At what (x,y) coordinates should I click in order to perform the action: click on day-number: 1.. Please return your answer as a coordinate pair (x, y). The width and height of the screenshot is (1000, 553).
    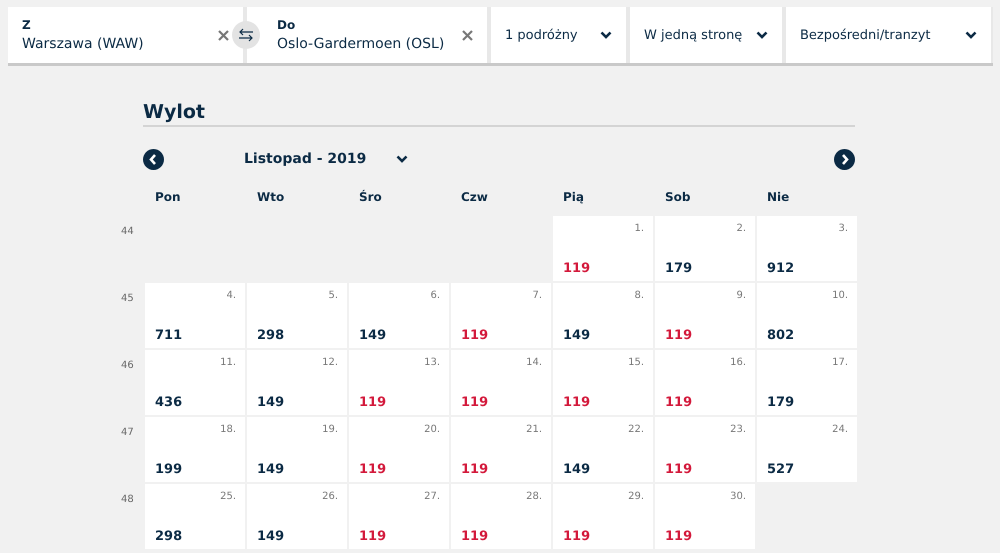
    Looking at the image, I should click on (639, 228).